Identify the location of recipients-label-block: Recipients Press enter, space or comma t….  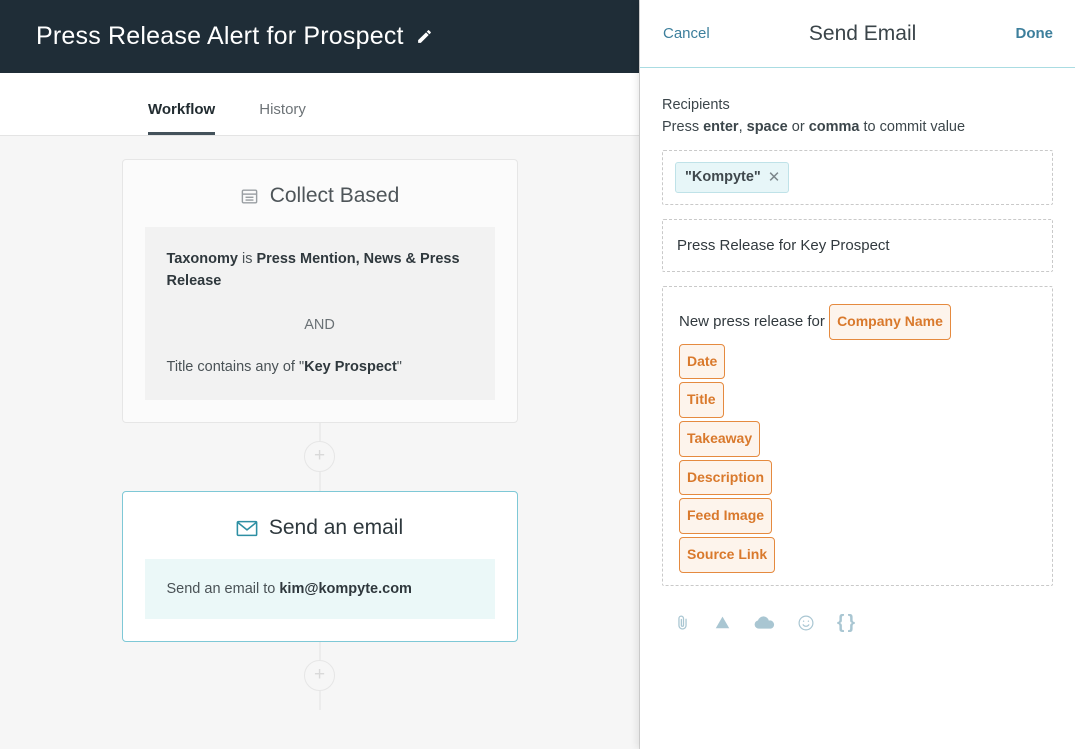
(857, 116).